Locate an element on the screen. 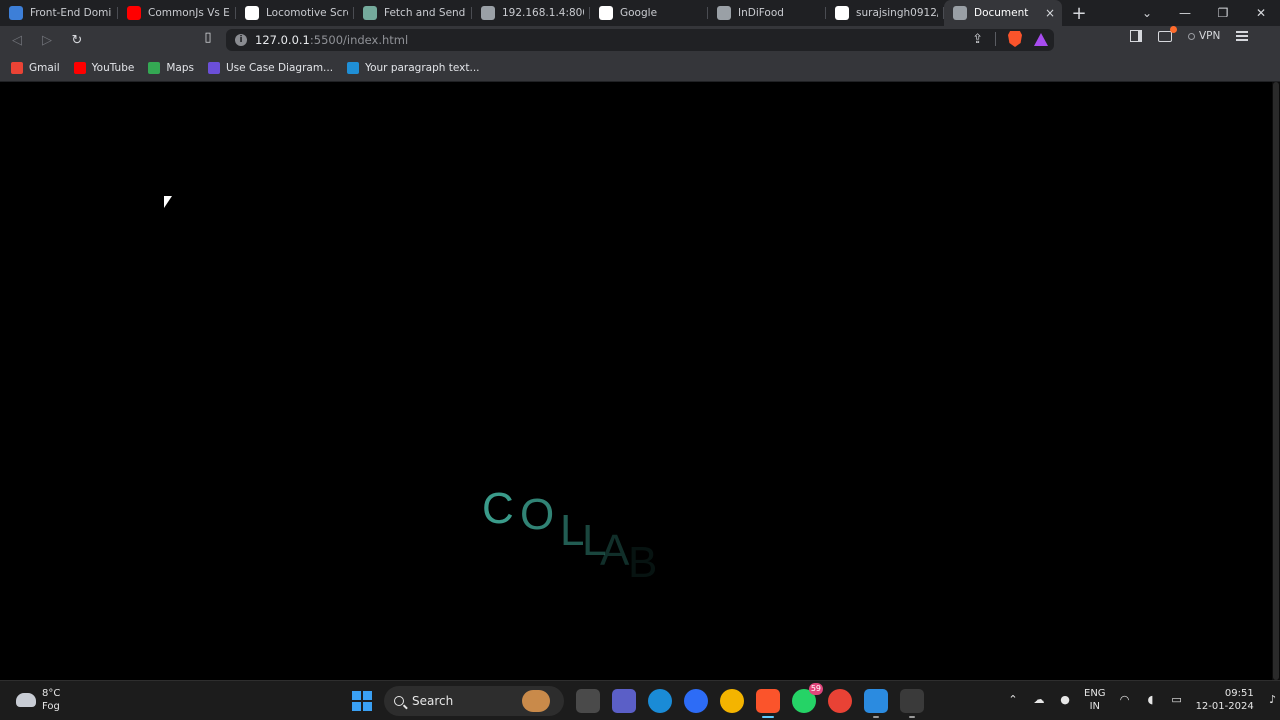  tab-item: InDiFood is located at coordinates (767, 13).